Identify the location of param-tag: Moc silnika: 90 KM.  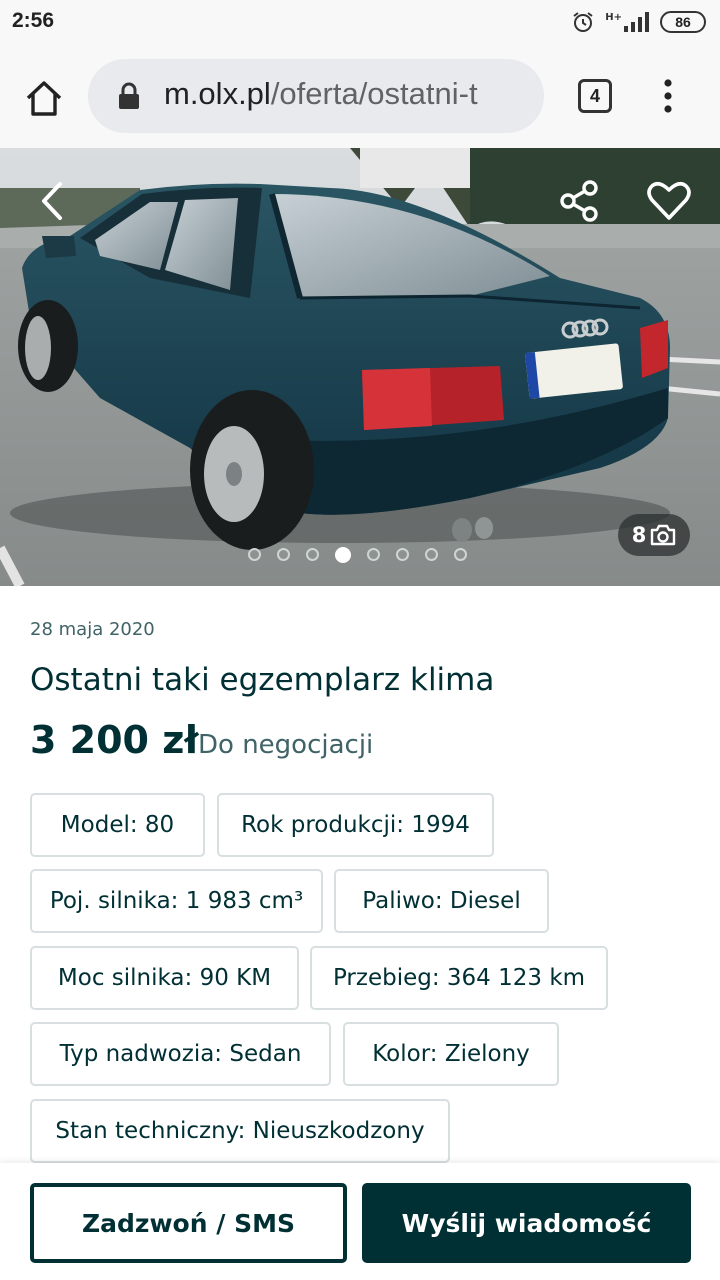
(164, 978).